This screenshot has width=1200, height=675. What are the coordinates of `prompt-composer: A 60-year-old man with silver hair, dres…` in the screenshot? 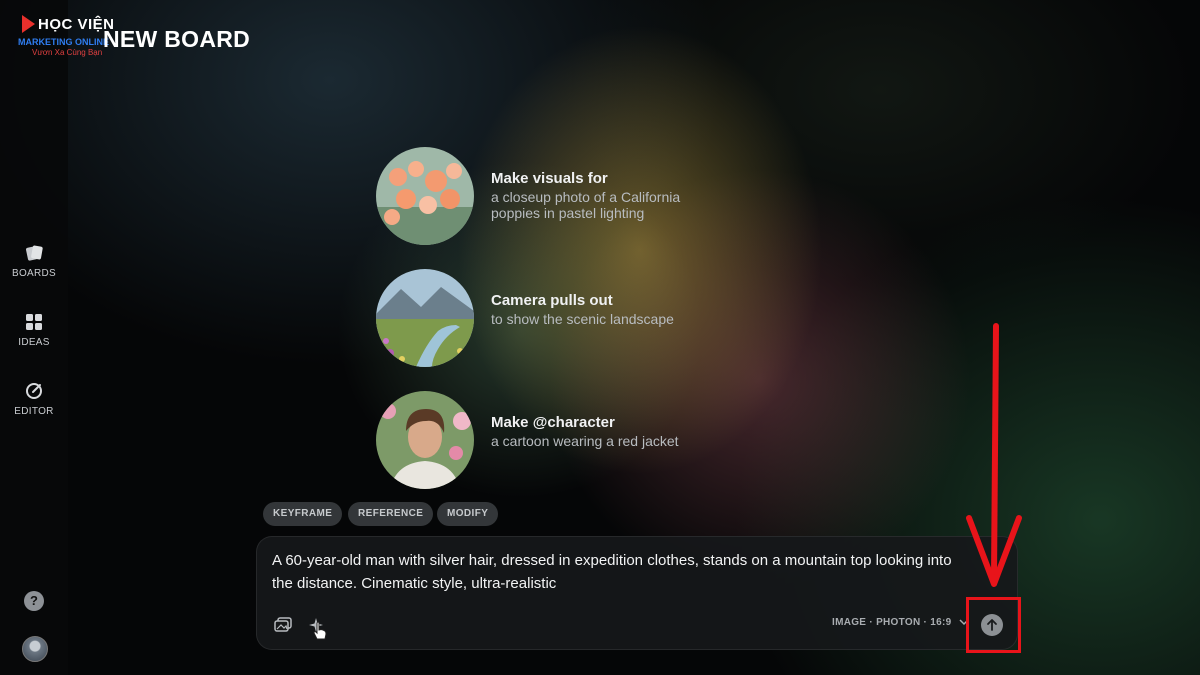 It's located at (637, 593).